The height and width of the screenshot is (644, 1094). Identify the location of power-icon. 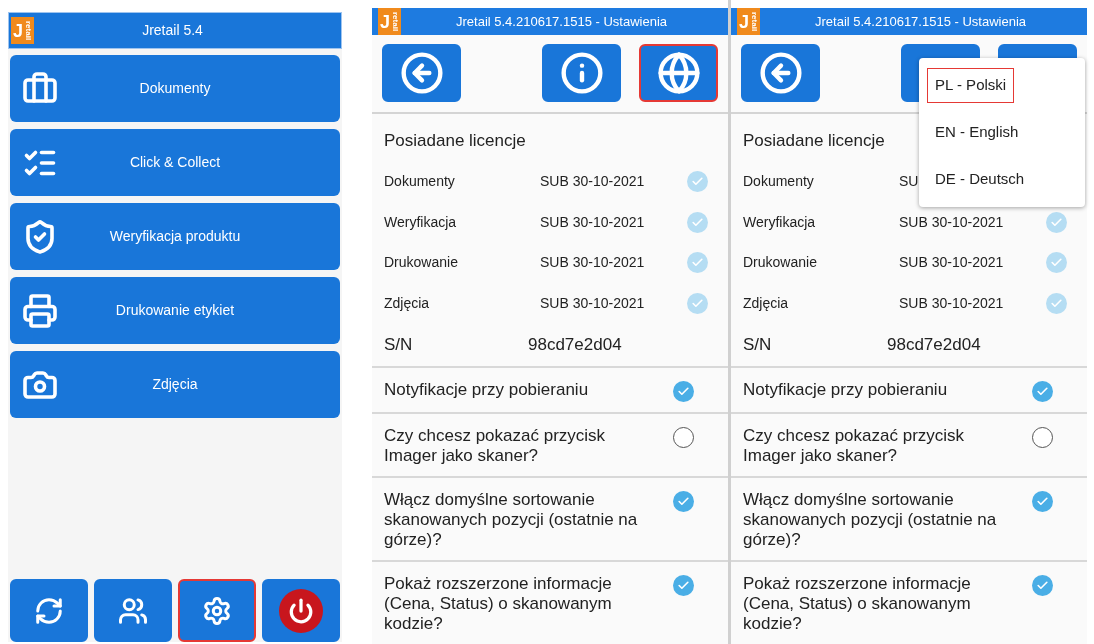
(301, 610).